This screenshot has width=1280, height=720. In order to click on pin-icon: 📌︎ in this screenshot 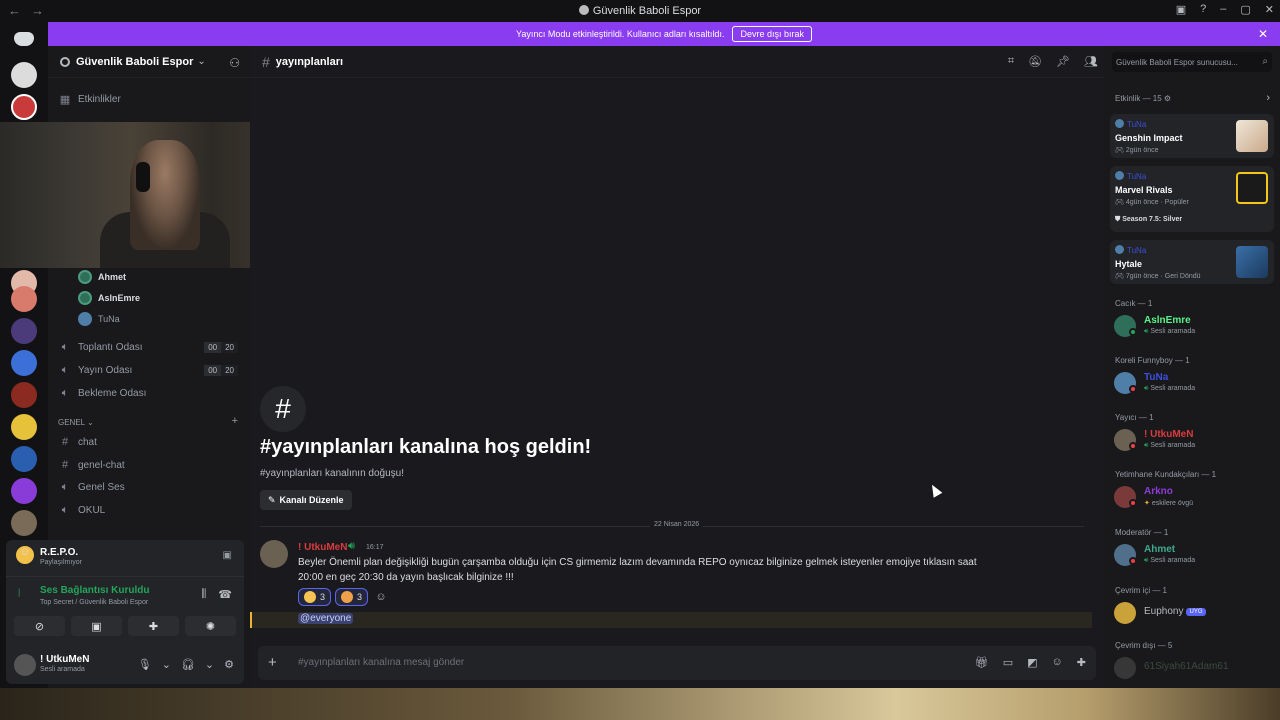, I will do `click(1063, 61)`.